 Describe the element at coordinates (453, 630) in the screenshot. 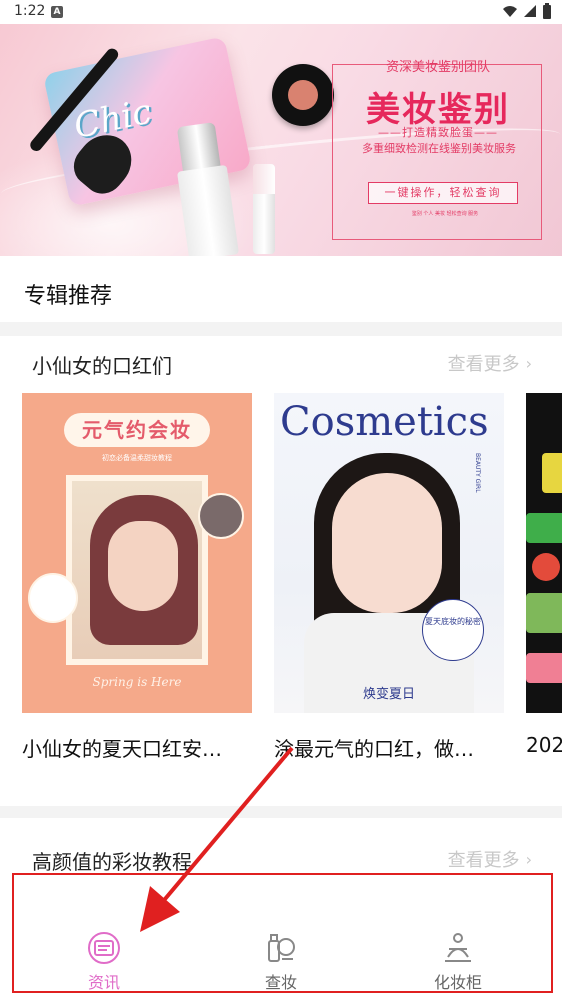

I see `cover-badge: 夏天底妆的秘密` at that location.